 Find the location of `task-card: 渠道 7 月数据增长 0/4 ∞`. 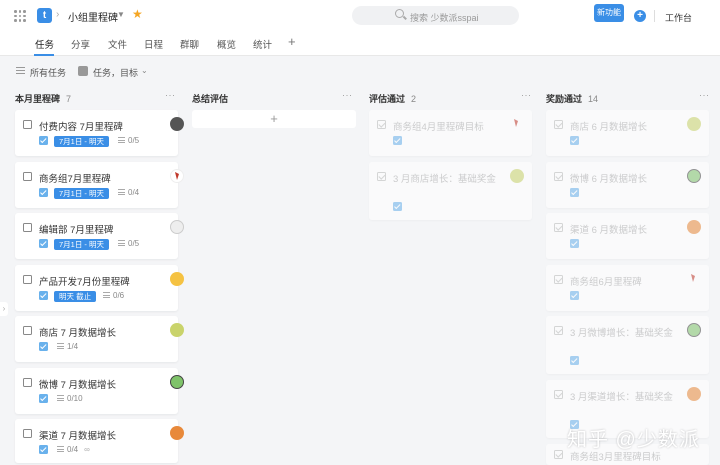

task-card: 渠道 7 月数据增长 0/4 ∞ is located at coordinates (99, 441).